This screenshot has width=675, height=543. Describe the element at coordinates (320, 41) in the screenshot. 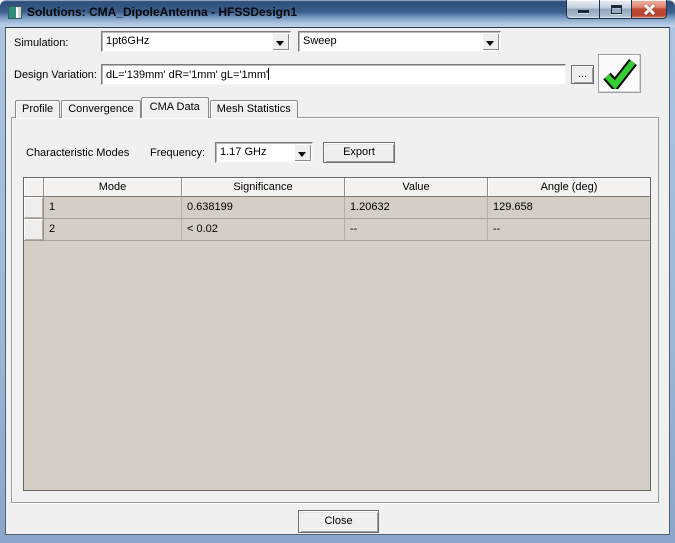

I see `simulation-sweep-value: Sweep` at that location.